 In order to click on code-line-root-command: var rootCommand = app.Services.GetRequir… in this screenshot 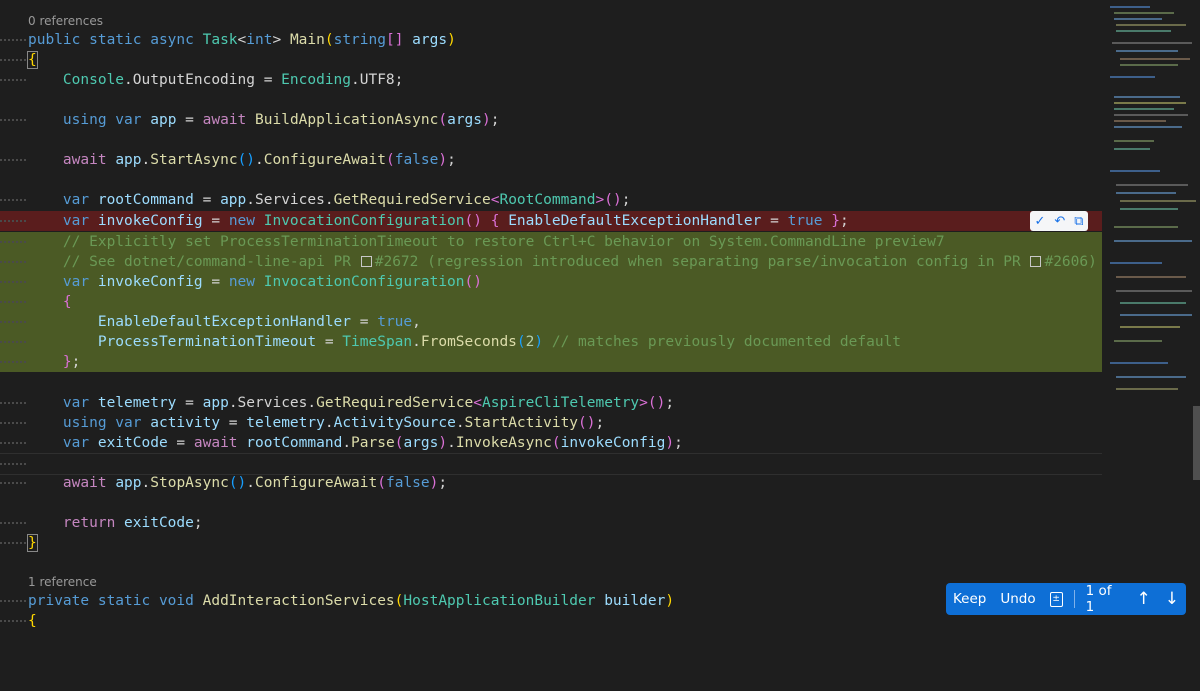, I will do `click(551, 200)`.